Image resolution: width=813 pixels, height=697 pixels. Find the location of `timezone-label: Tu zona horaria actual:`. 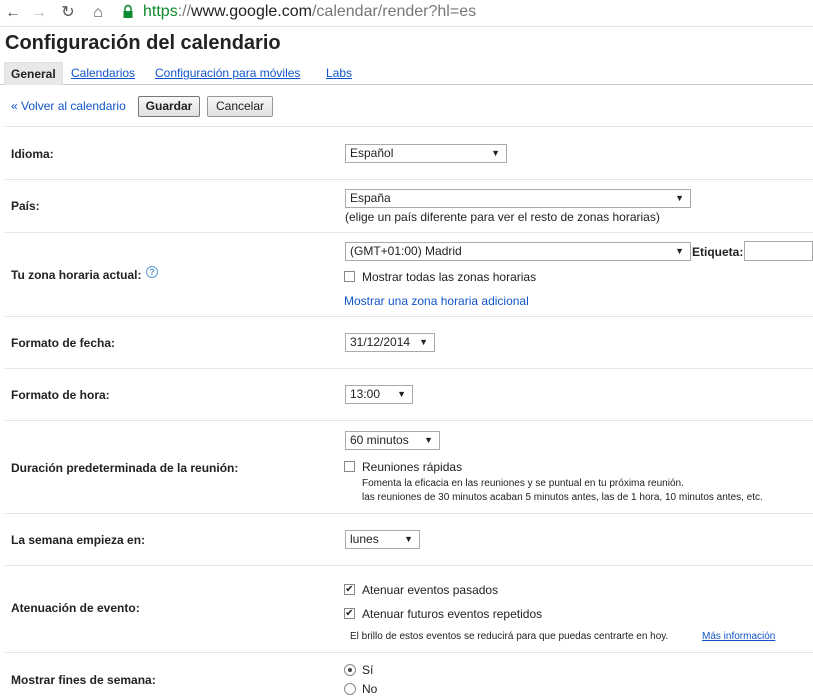

timezone-label: Tu zona horaria actual: is located at coordinates (76, 275).